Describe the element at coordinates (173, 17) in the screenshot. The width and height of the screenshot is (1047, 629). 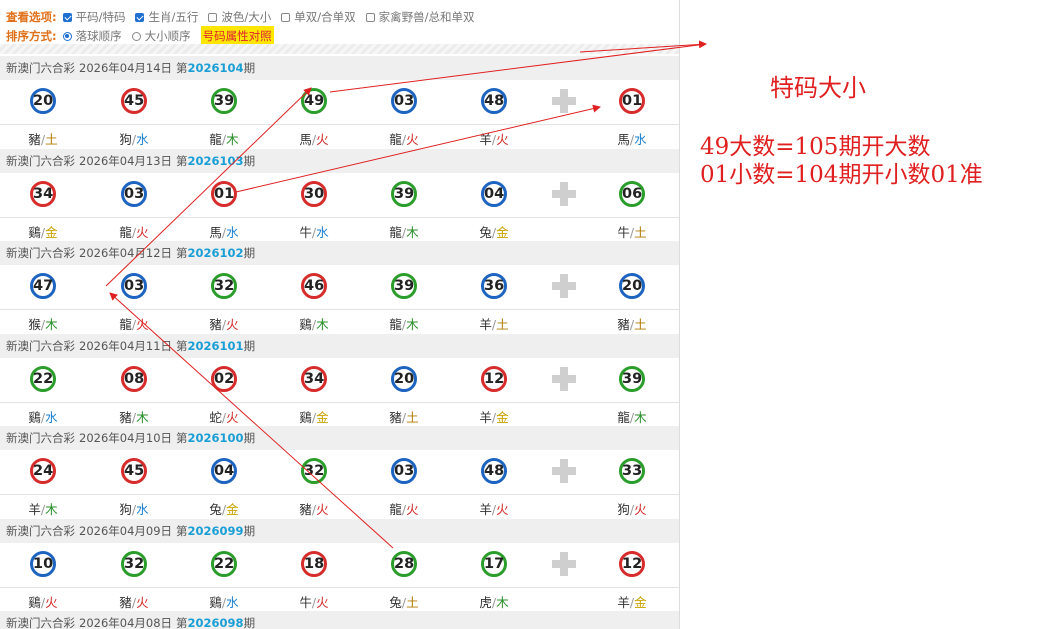
I see `view-option-label: 生肖/五行` at that location.